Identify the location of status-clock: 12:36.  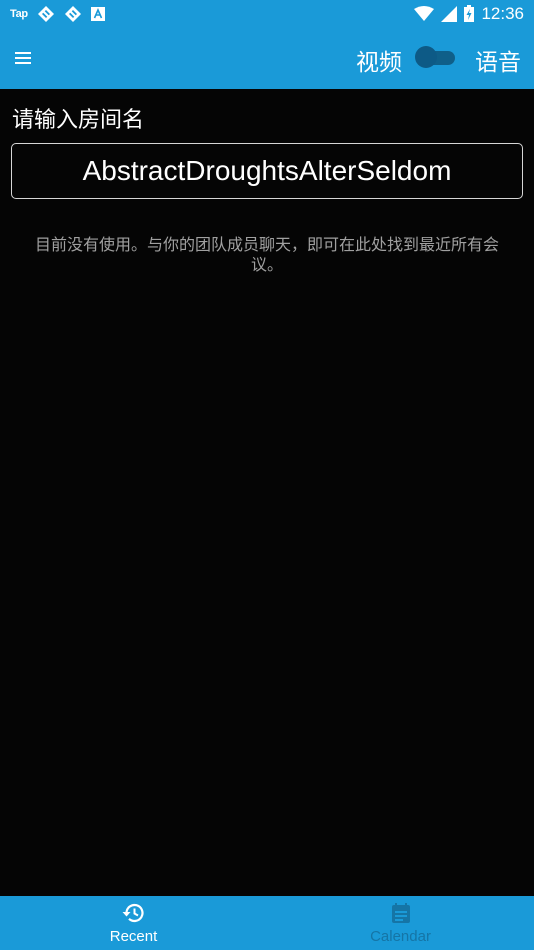
(502, 13).